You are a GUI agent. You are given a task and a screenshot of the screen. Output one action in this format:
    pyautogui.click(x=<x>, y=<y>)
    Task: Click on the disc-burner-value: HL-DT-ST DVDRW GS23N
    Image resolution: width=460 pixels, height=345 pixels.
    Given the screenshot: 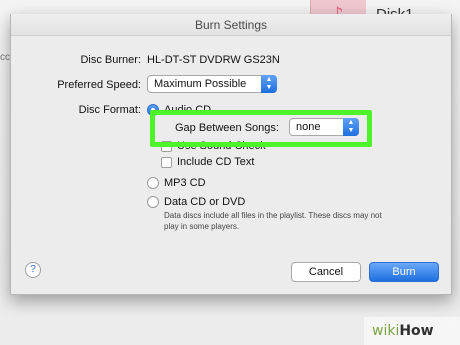 What is the action you would take?
    pyautogui.click(x=213, y=60)
    